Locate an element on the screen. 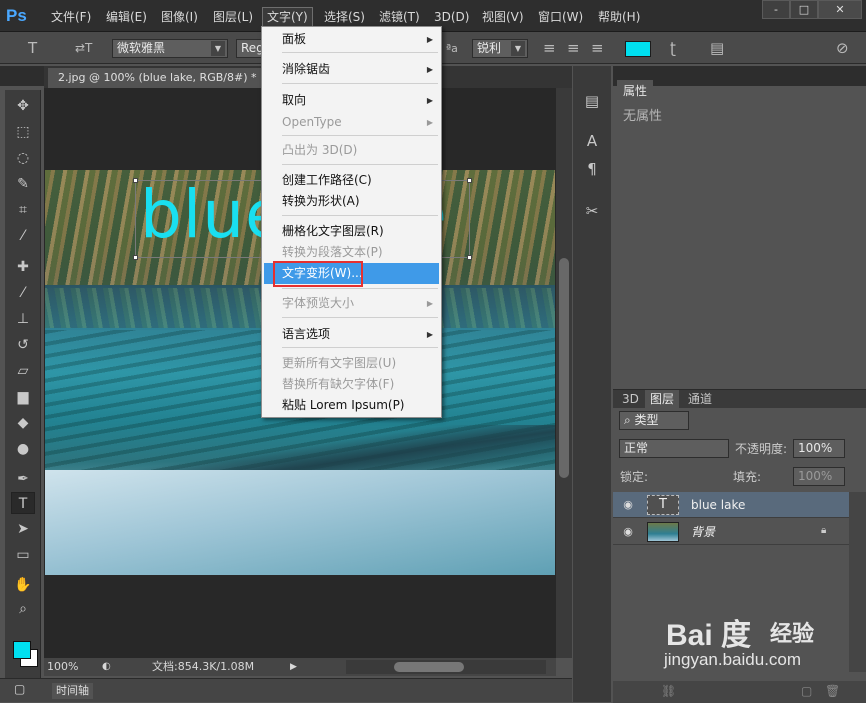 This screenshot has height=703, width=866. link-layers-icon: ⛓ is located at coordinates (668, 691).